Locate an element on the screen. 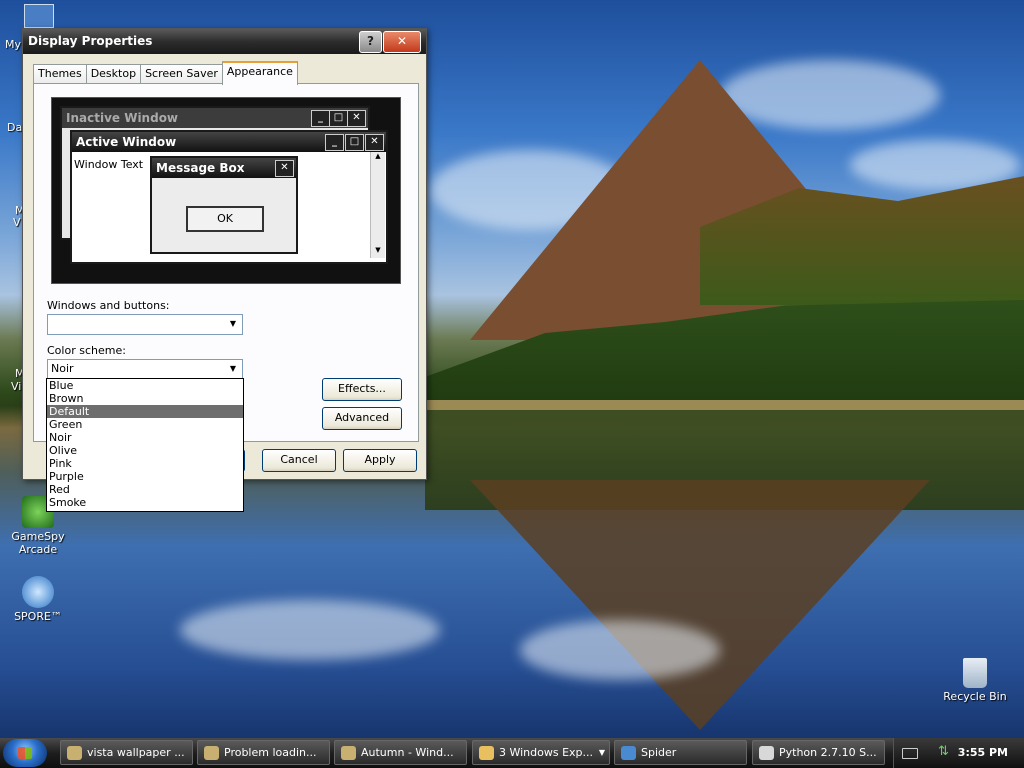 The image size is (1024, 768). color-scheme-option-brown: Brown is located at coordinates (145, 398).